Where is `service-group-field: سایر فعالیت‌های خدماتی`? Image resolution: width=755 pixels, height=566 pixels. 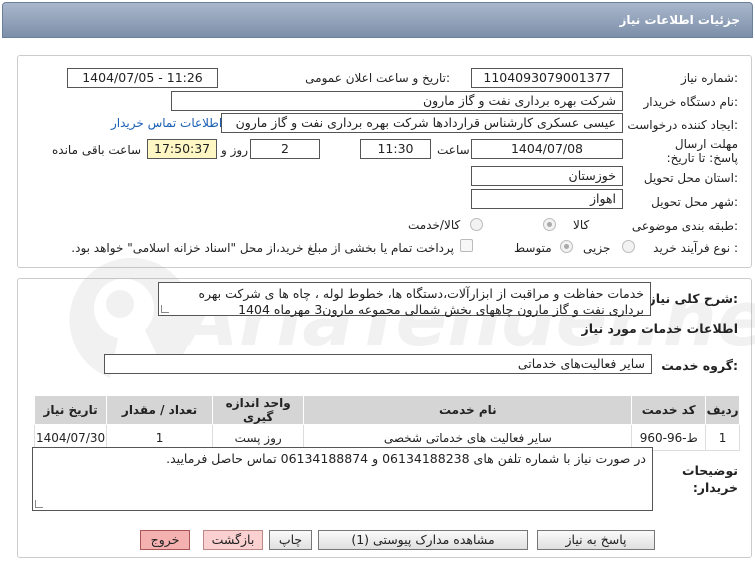
service-group-field: سایر فعالیت‌های خدماتی is located at coordinates (378, 364).